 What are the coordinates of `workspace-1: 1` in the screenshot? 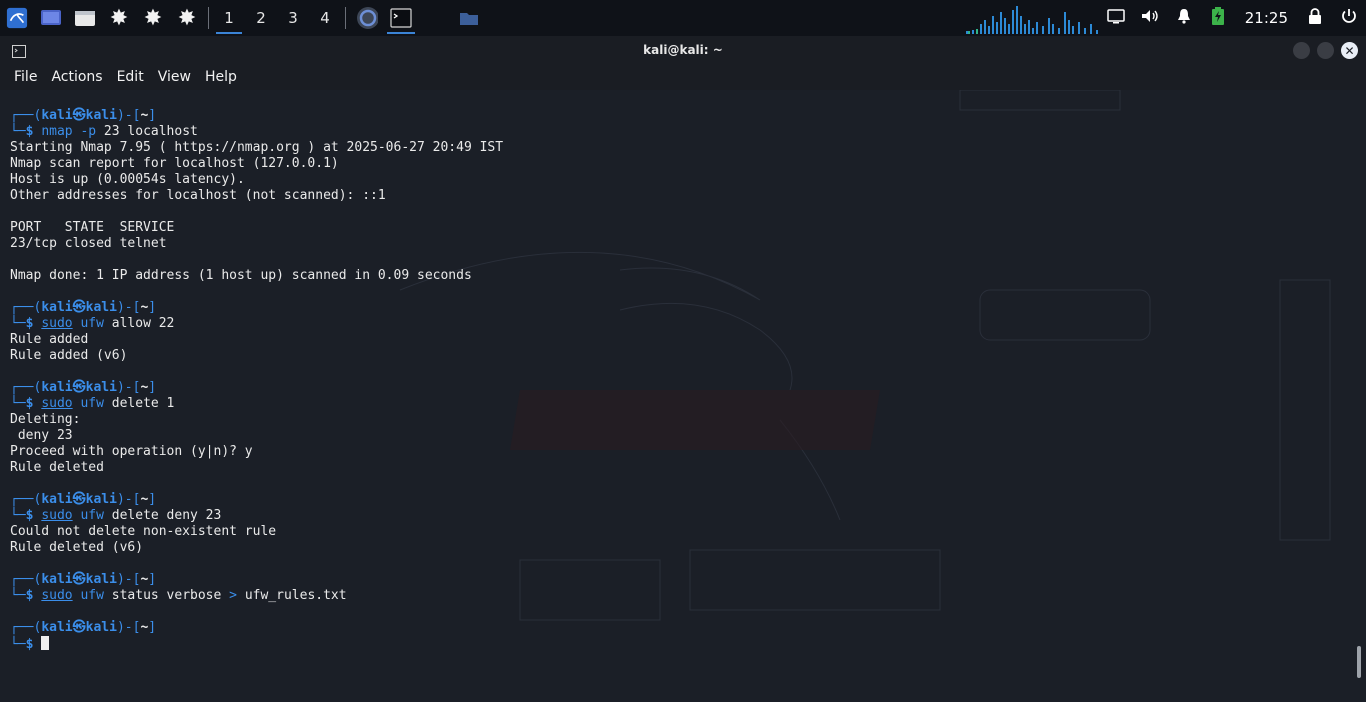 It's located at (229, 18).